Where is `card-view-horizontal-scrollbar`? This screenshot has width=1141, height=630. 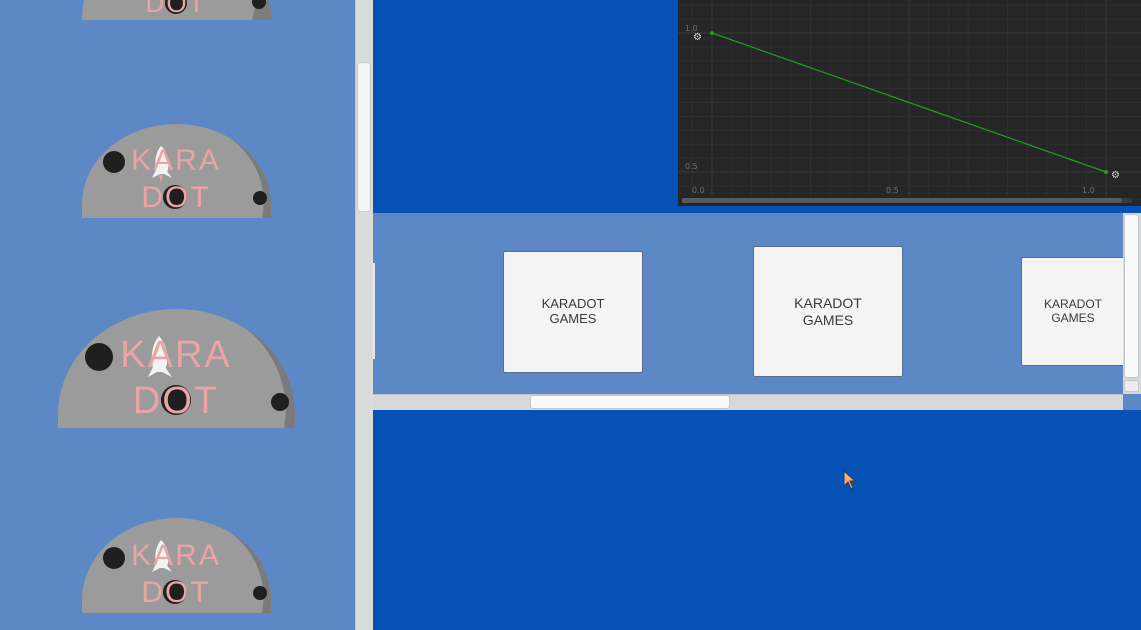
card-view-horizontal-scrollbar is located at coordinates (748, 402).